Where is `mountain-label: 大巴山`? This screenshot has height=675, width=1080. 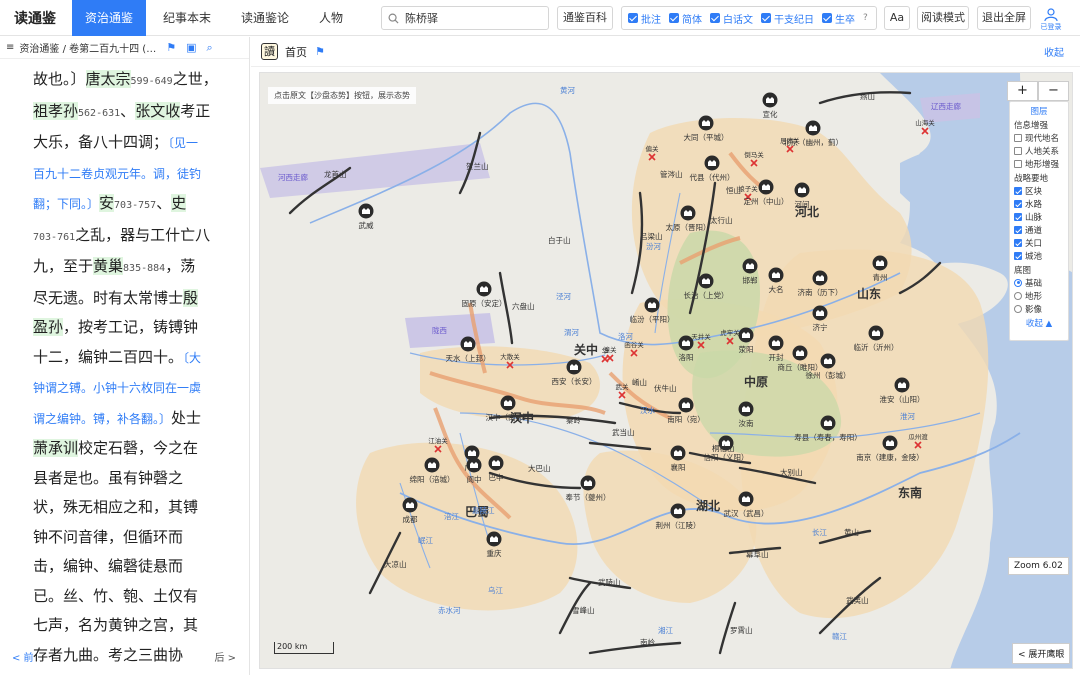
mountain-label: 大巴山 is located at coordinates (539, 468).